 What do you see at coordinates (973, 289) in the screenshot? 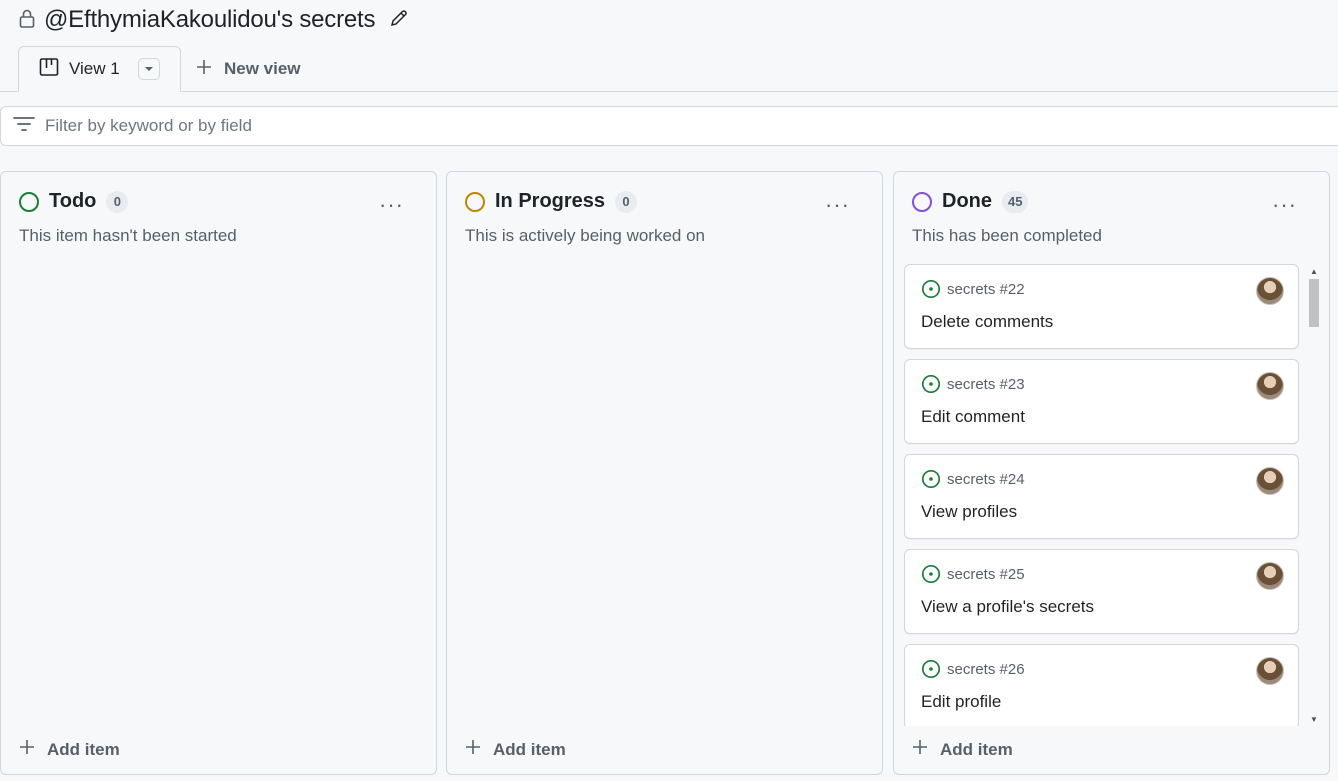
I see `issue-ref: secrets #22` at bounding box center [973, 289].